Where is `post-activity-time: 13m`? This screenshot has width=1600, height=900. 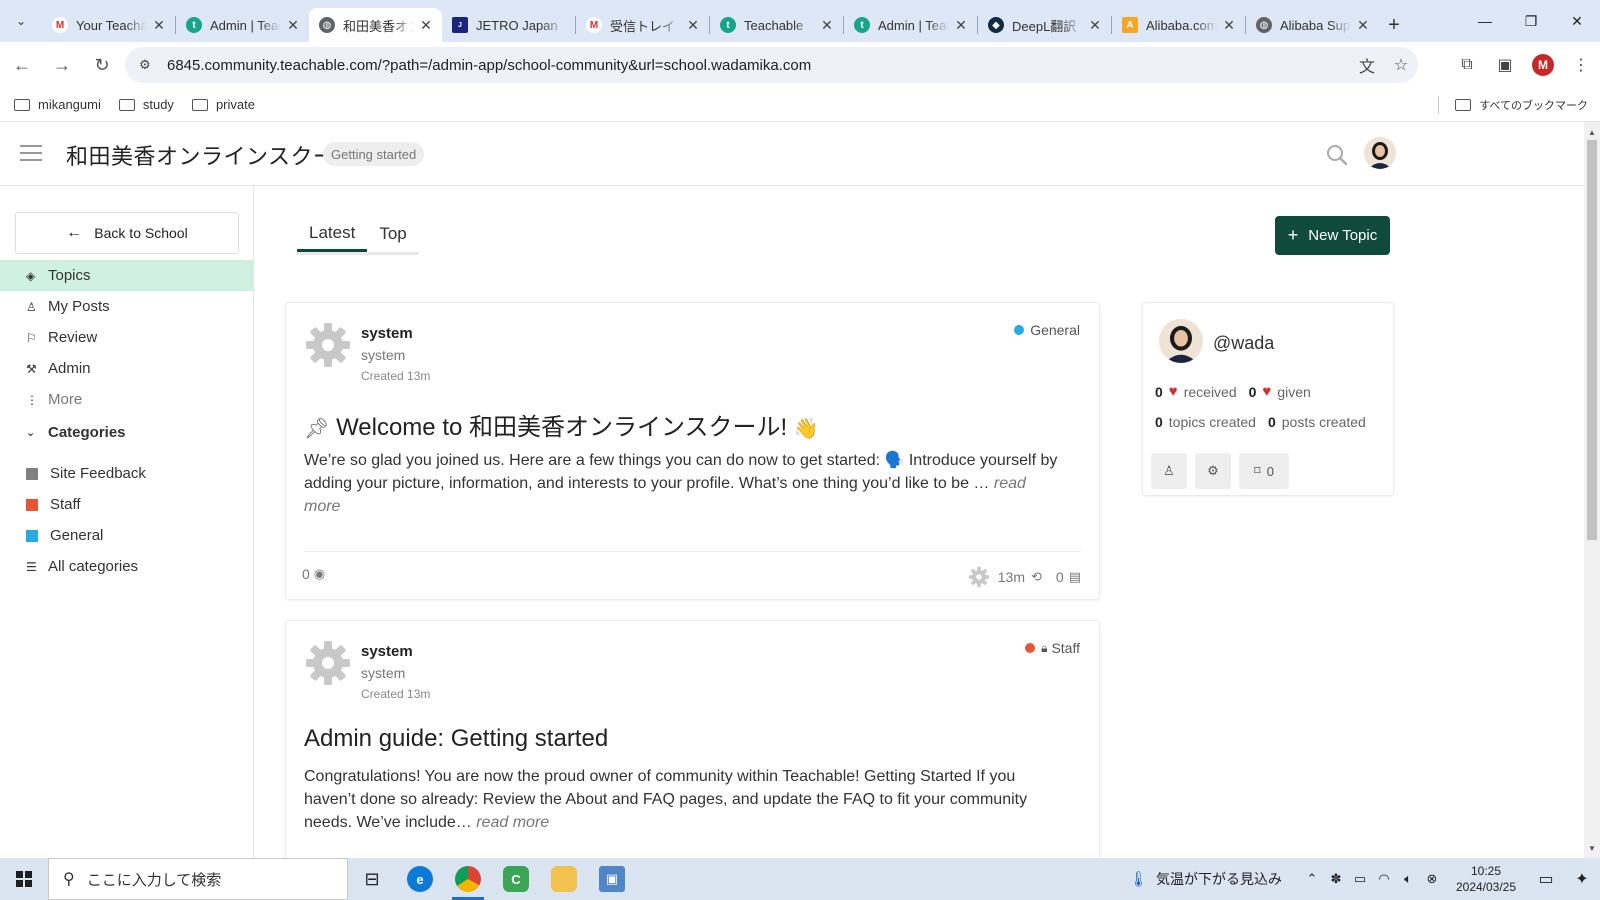
post-activity-time: 13m is located at coordinates (1011, 577).